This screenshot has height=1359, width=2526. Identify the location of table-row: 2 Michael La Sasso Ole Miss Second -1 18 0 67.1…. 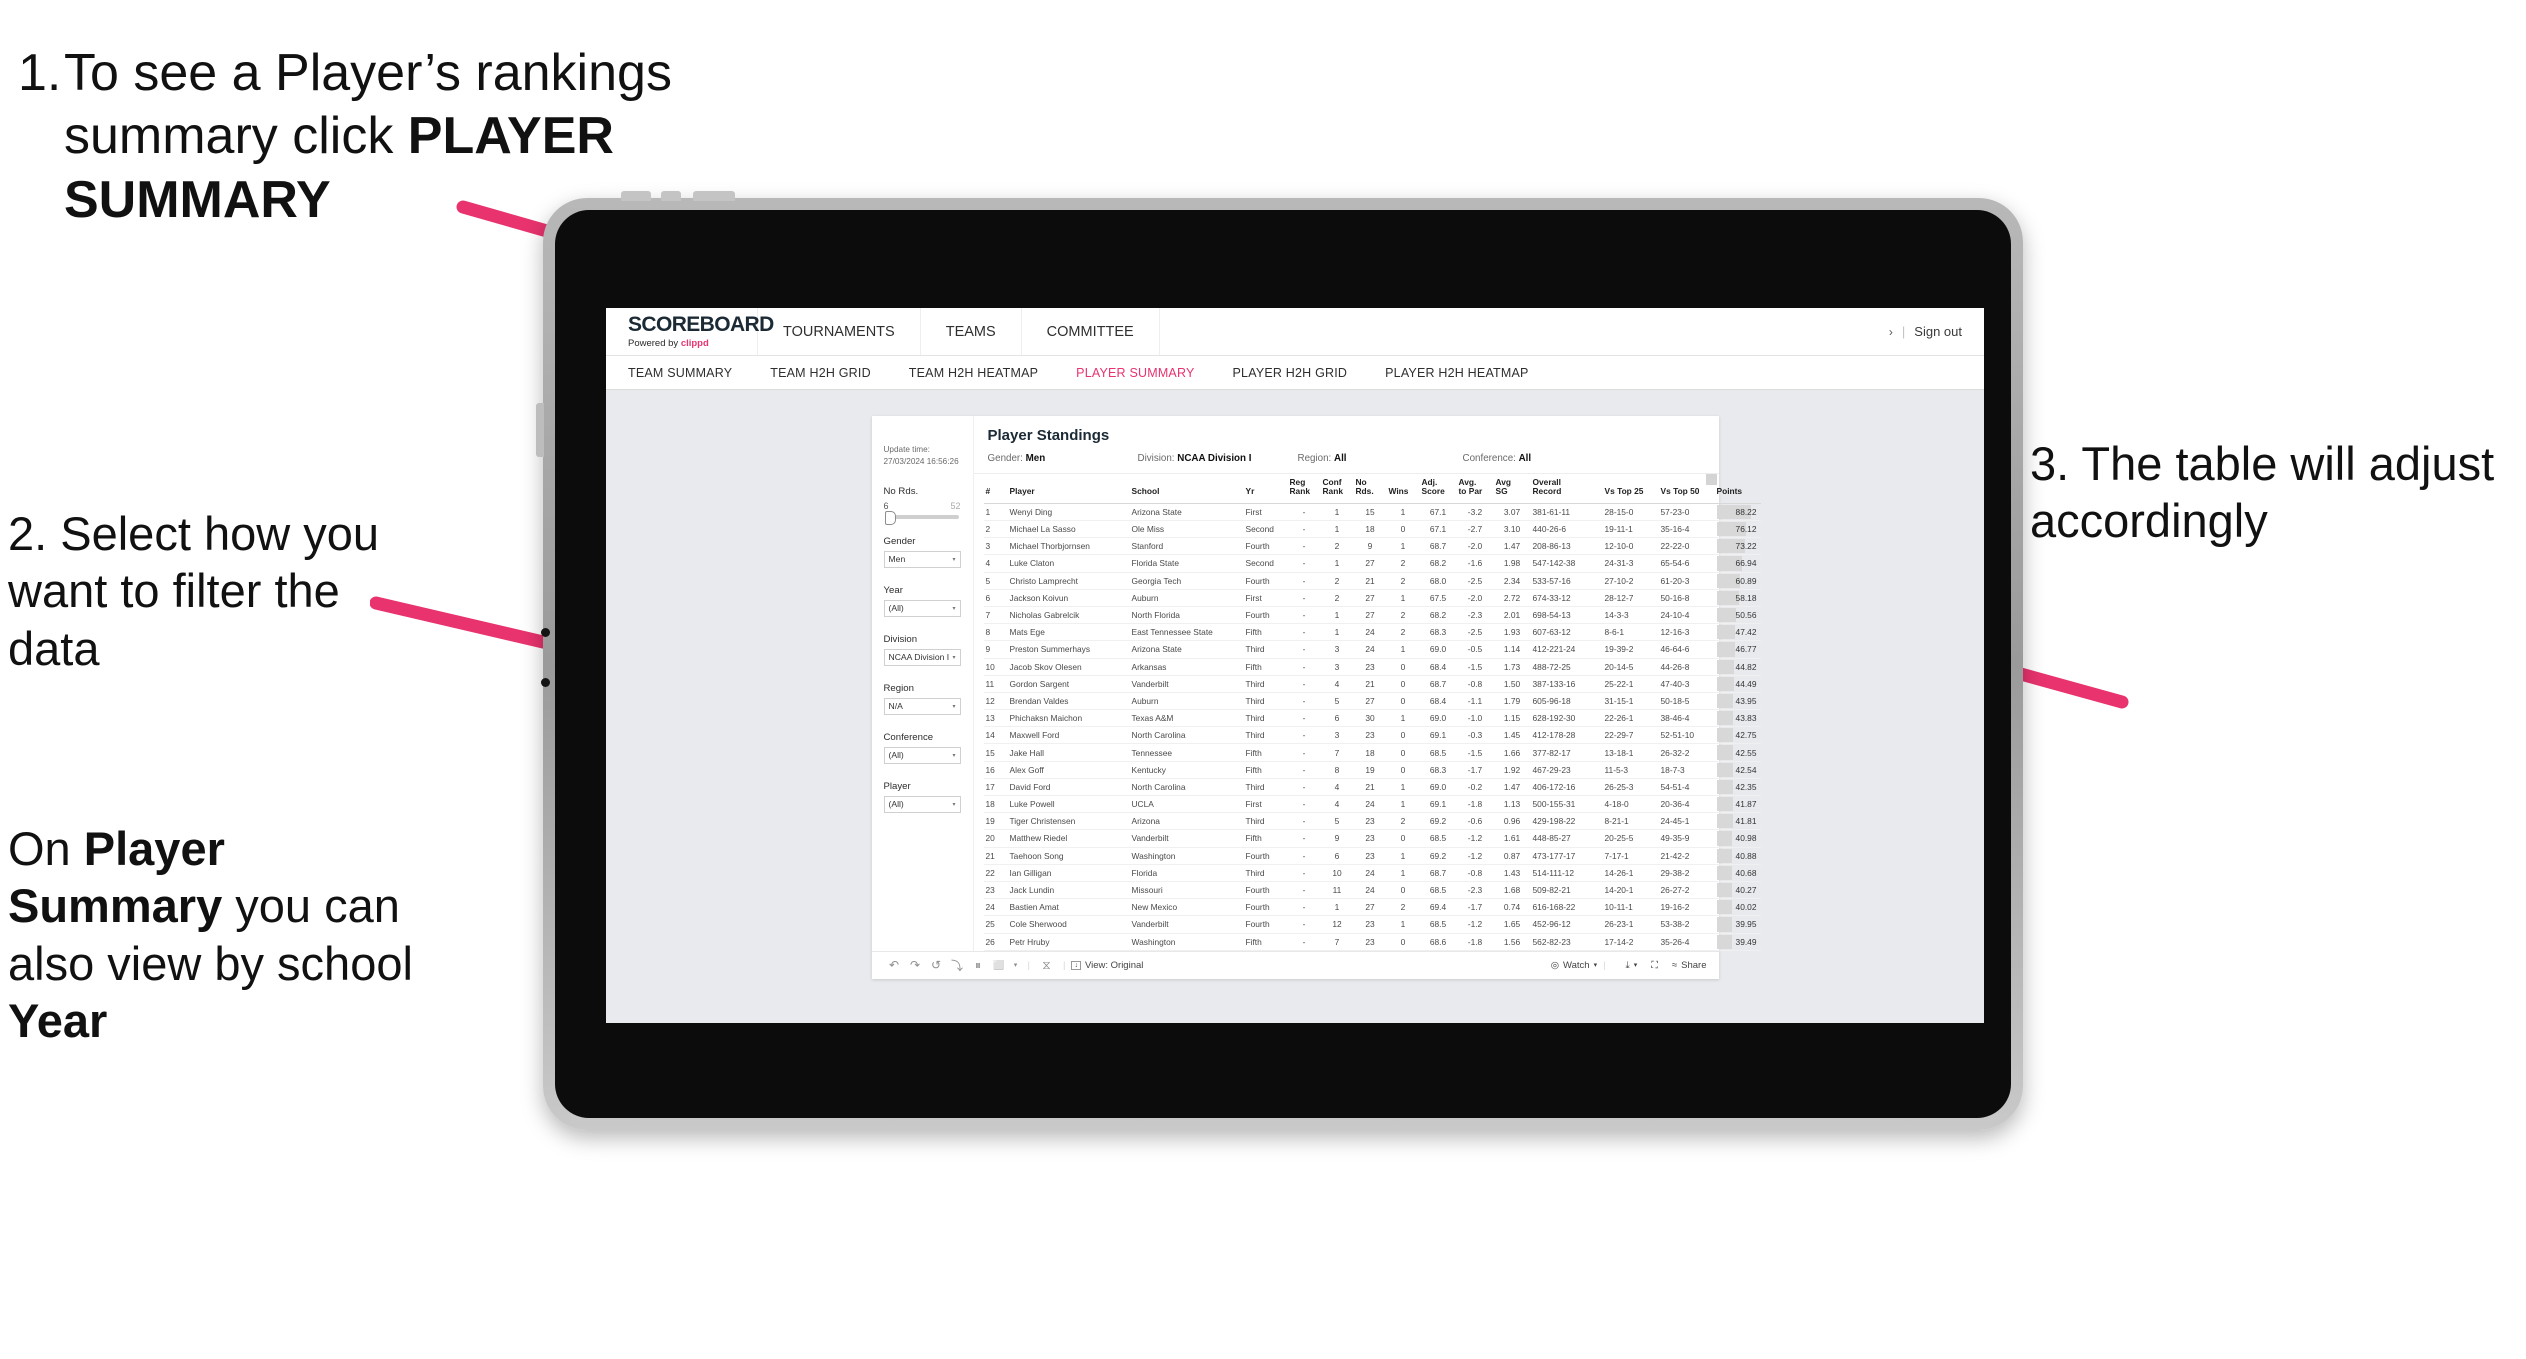
(1372, 529).